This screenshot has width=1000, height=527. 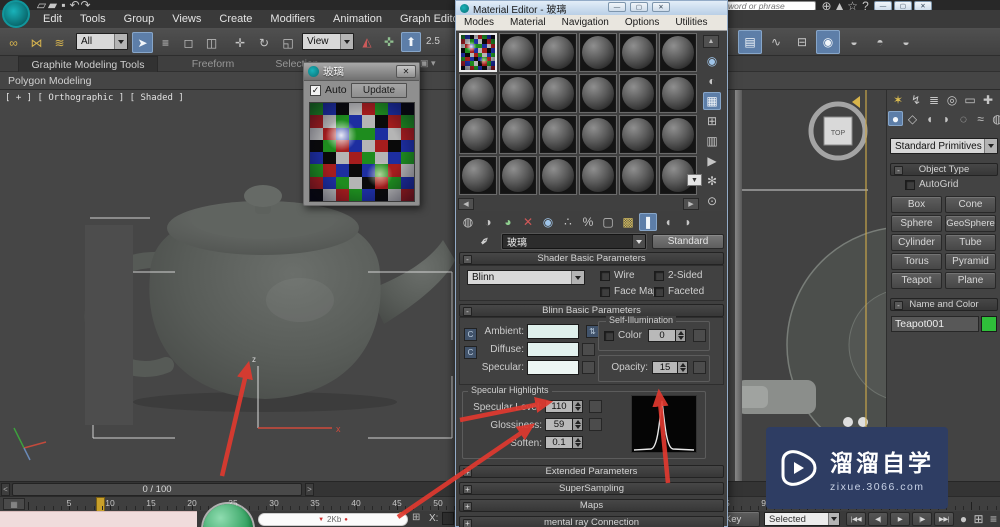 What do you see at coordinates (367, 42) in the screenshot?
I see `mirror-icon: ◭` at bounding box center [367, 42].